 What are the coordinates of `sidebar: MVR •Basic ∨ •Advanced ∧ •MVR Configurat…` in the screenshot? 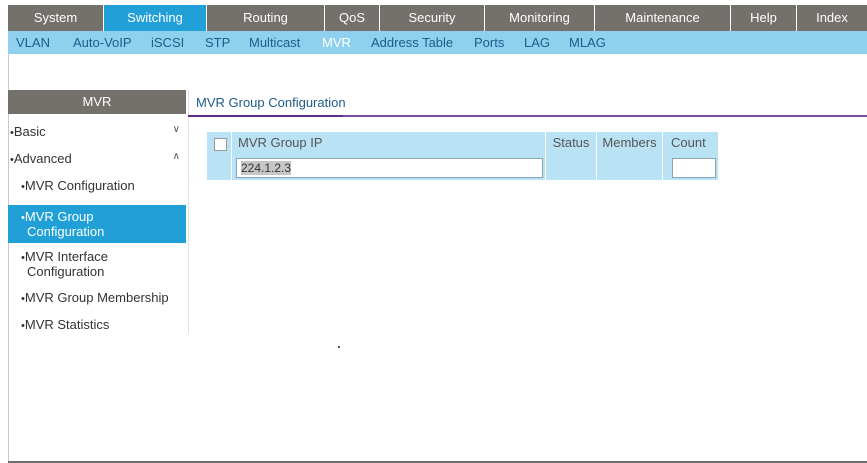 It's located at (98, 211).